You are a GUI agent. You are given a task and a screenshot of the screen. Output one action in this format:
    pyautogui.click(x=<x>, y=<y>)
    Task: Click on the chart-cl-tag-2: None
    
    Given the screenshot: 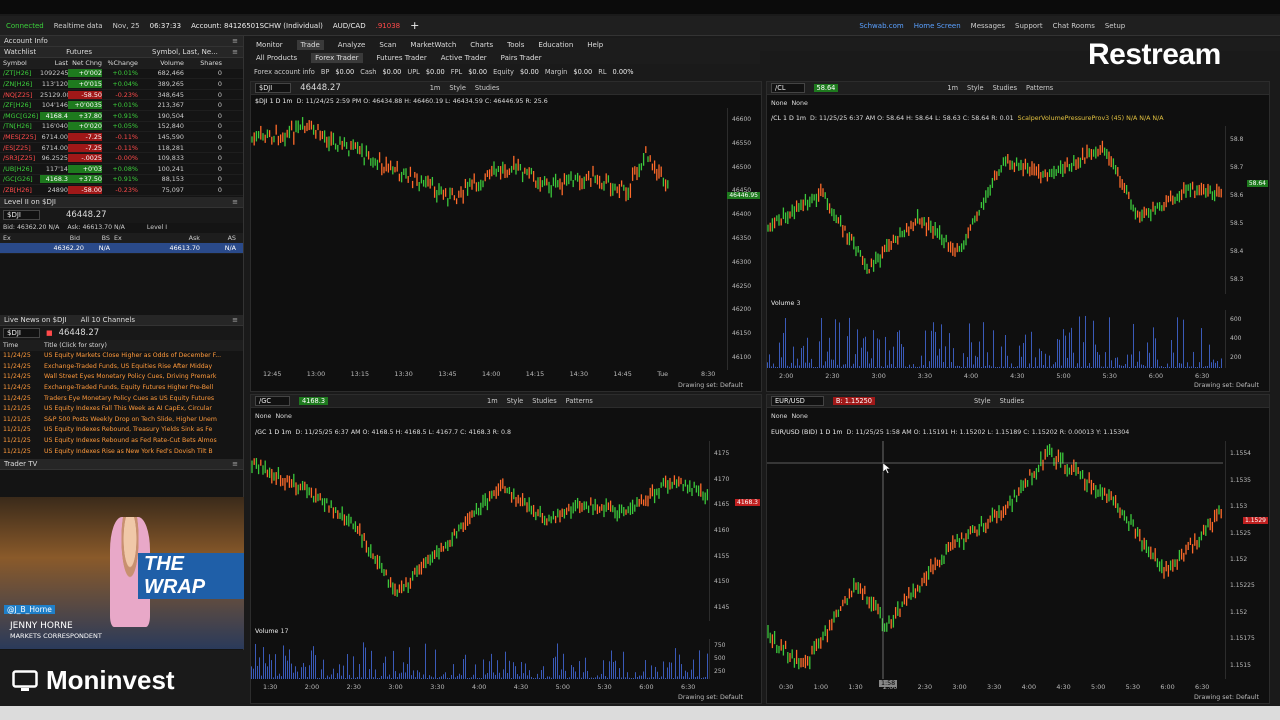 What is the action you would take?
    pyautogui.click(x=799, y=103)
    